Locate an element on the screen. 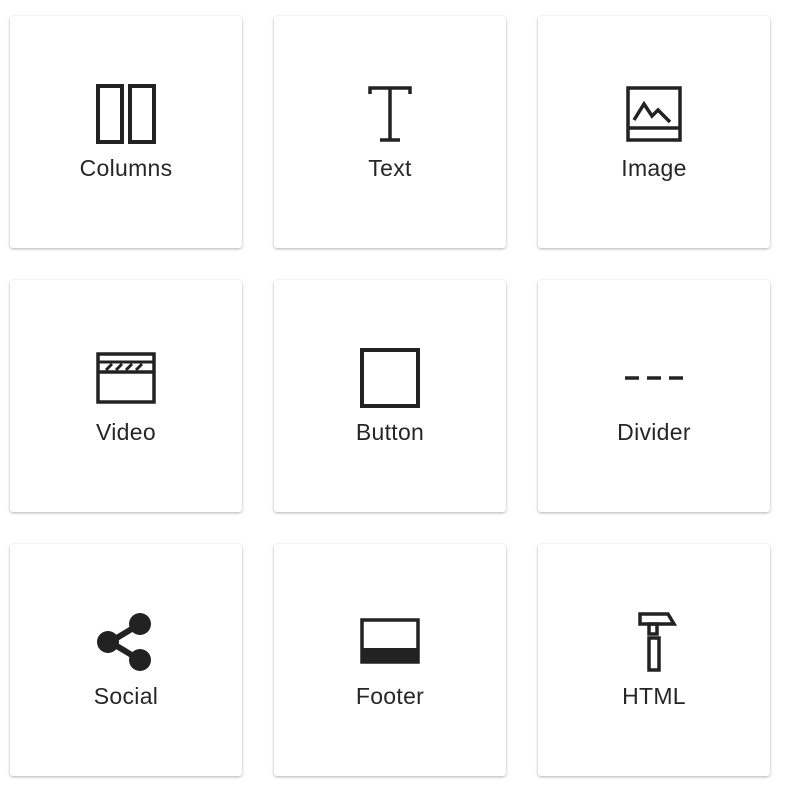 Image resolution: width=790 pixels, height=794 pixels. block-tile-button: Button is located at coordinates (390, 396).